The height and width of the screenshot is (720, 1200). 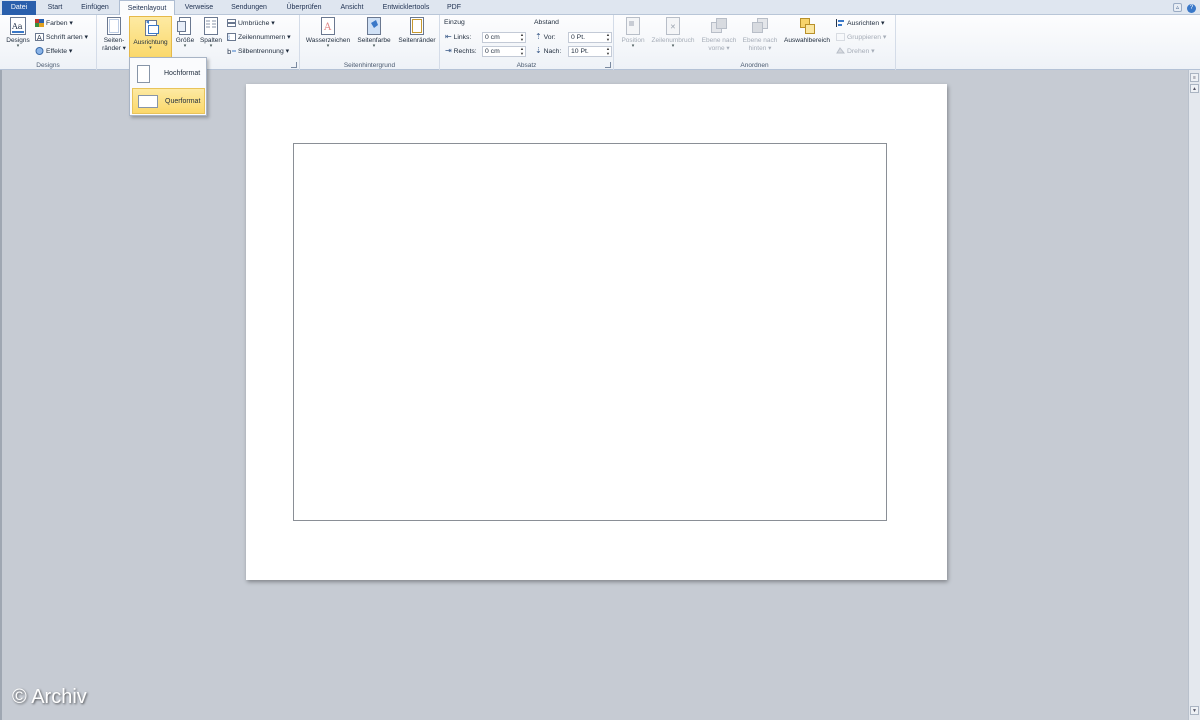 I want to click on ruler-toggle-icon: ≡, so click(x=1194, y=77).